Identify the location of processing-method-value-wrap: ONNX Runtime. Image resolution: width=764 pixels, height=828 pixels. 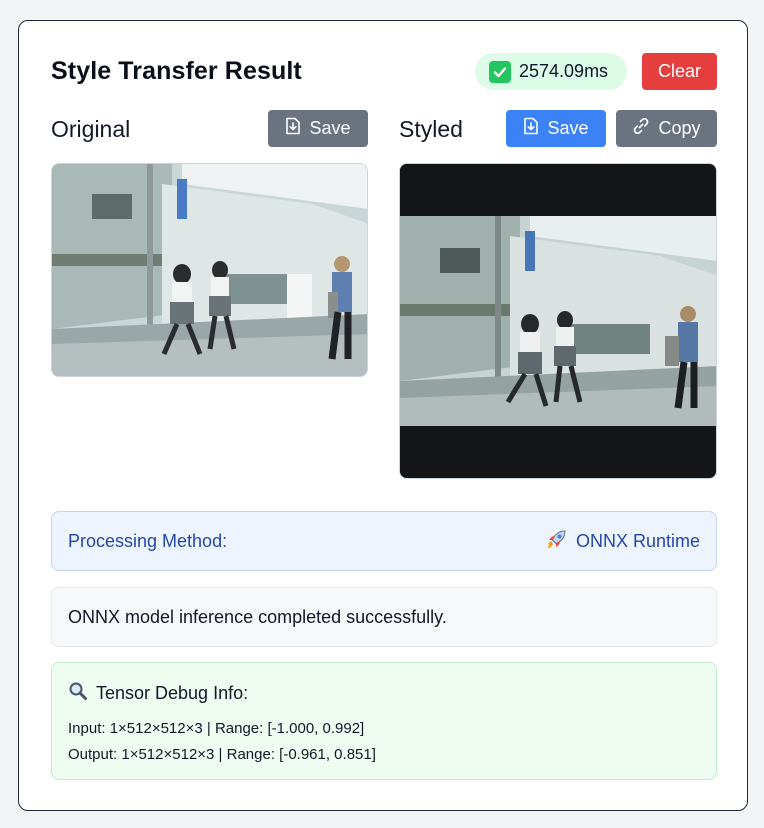
(623, 541).